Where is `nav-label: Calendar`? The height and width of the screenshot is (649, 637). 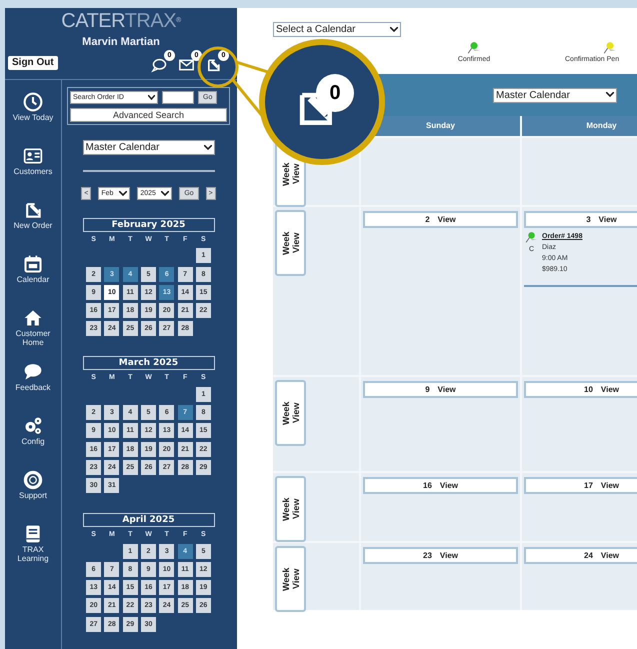 nav-label: Calendar is located at coordinates (33, 279).